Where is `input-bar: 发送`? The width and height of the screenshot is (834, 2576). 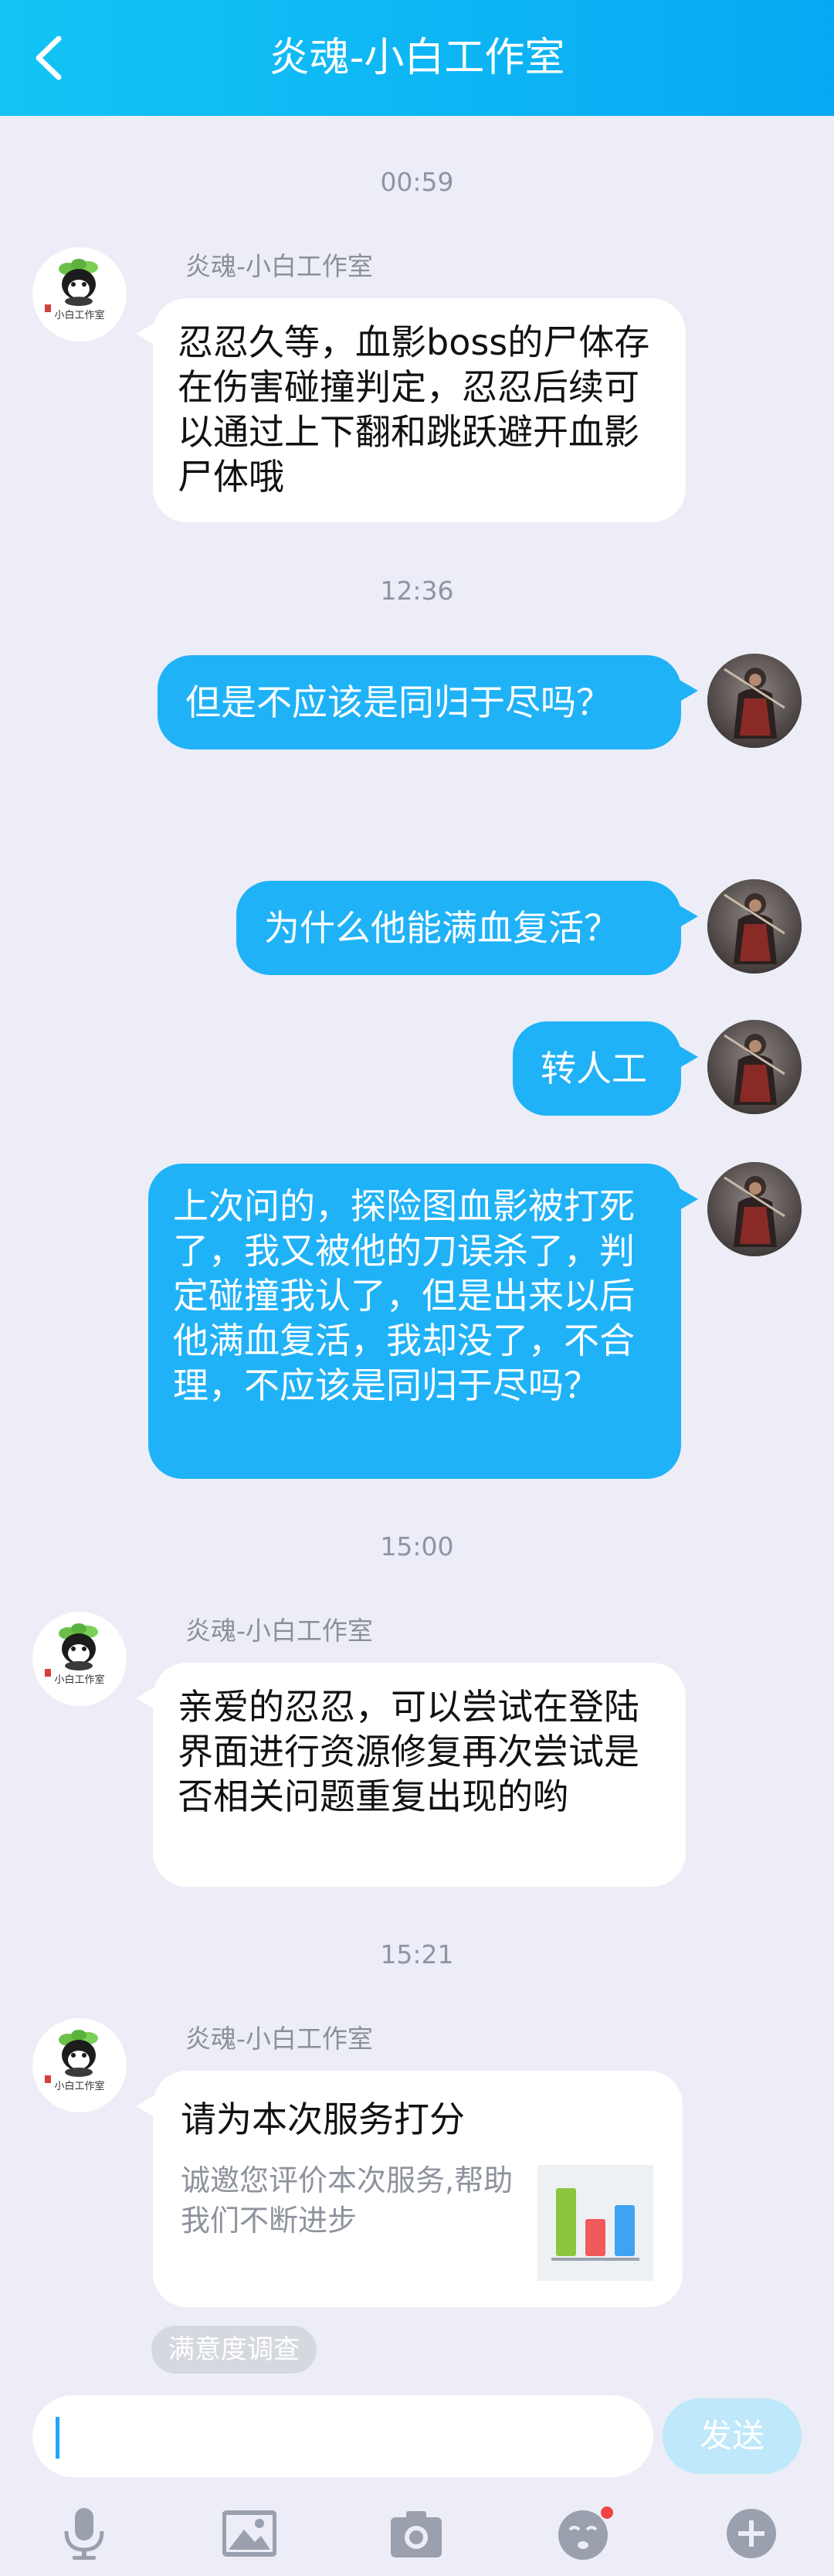
input-bar: 发送 is located at coordinates (417, 2481).